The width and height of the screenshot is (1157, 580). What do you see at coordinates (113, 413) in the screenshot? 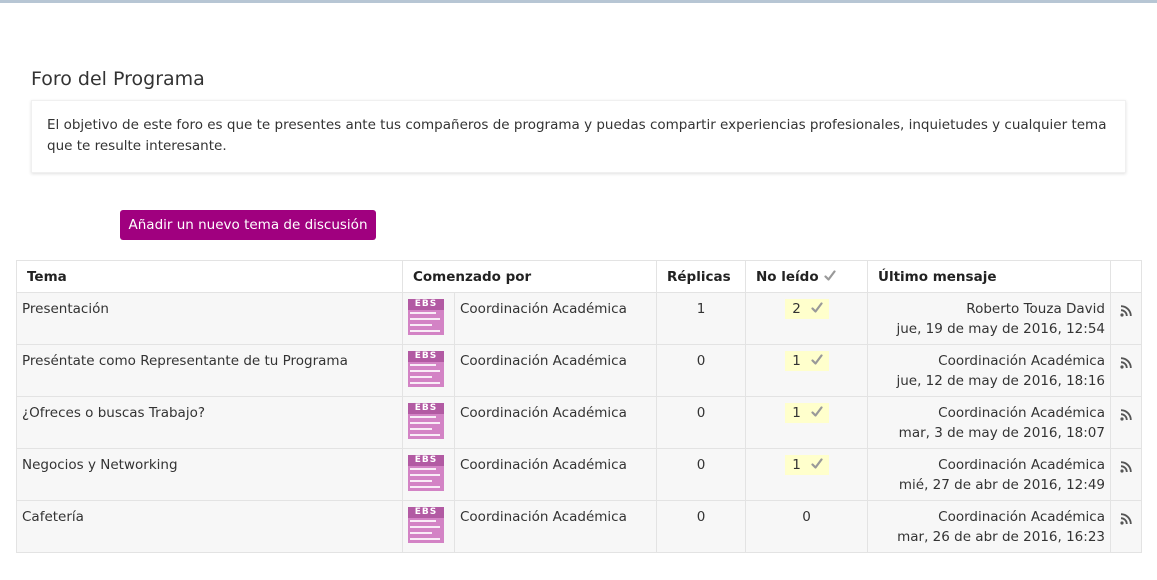
I see `topic-link: ¿Ofreces o buscas Trabajo?` at bounding box center [113, 413].